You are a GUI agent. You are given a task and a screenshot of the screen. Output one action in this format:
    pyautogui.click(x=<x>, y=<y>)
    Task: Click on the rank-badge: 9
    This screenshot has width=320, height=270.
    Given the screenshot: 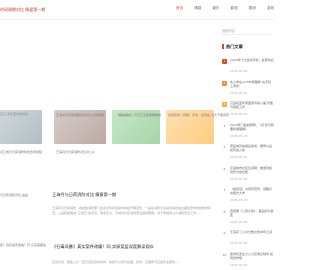 What is the action you would take?
    pyautogui.click(x=224, y=233)
    